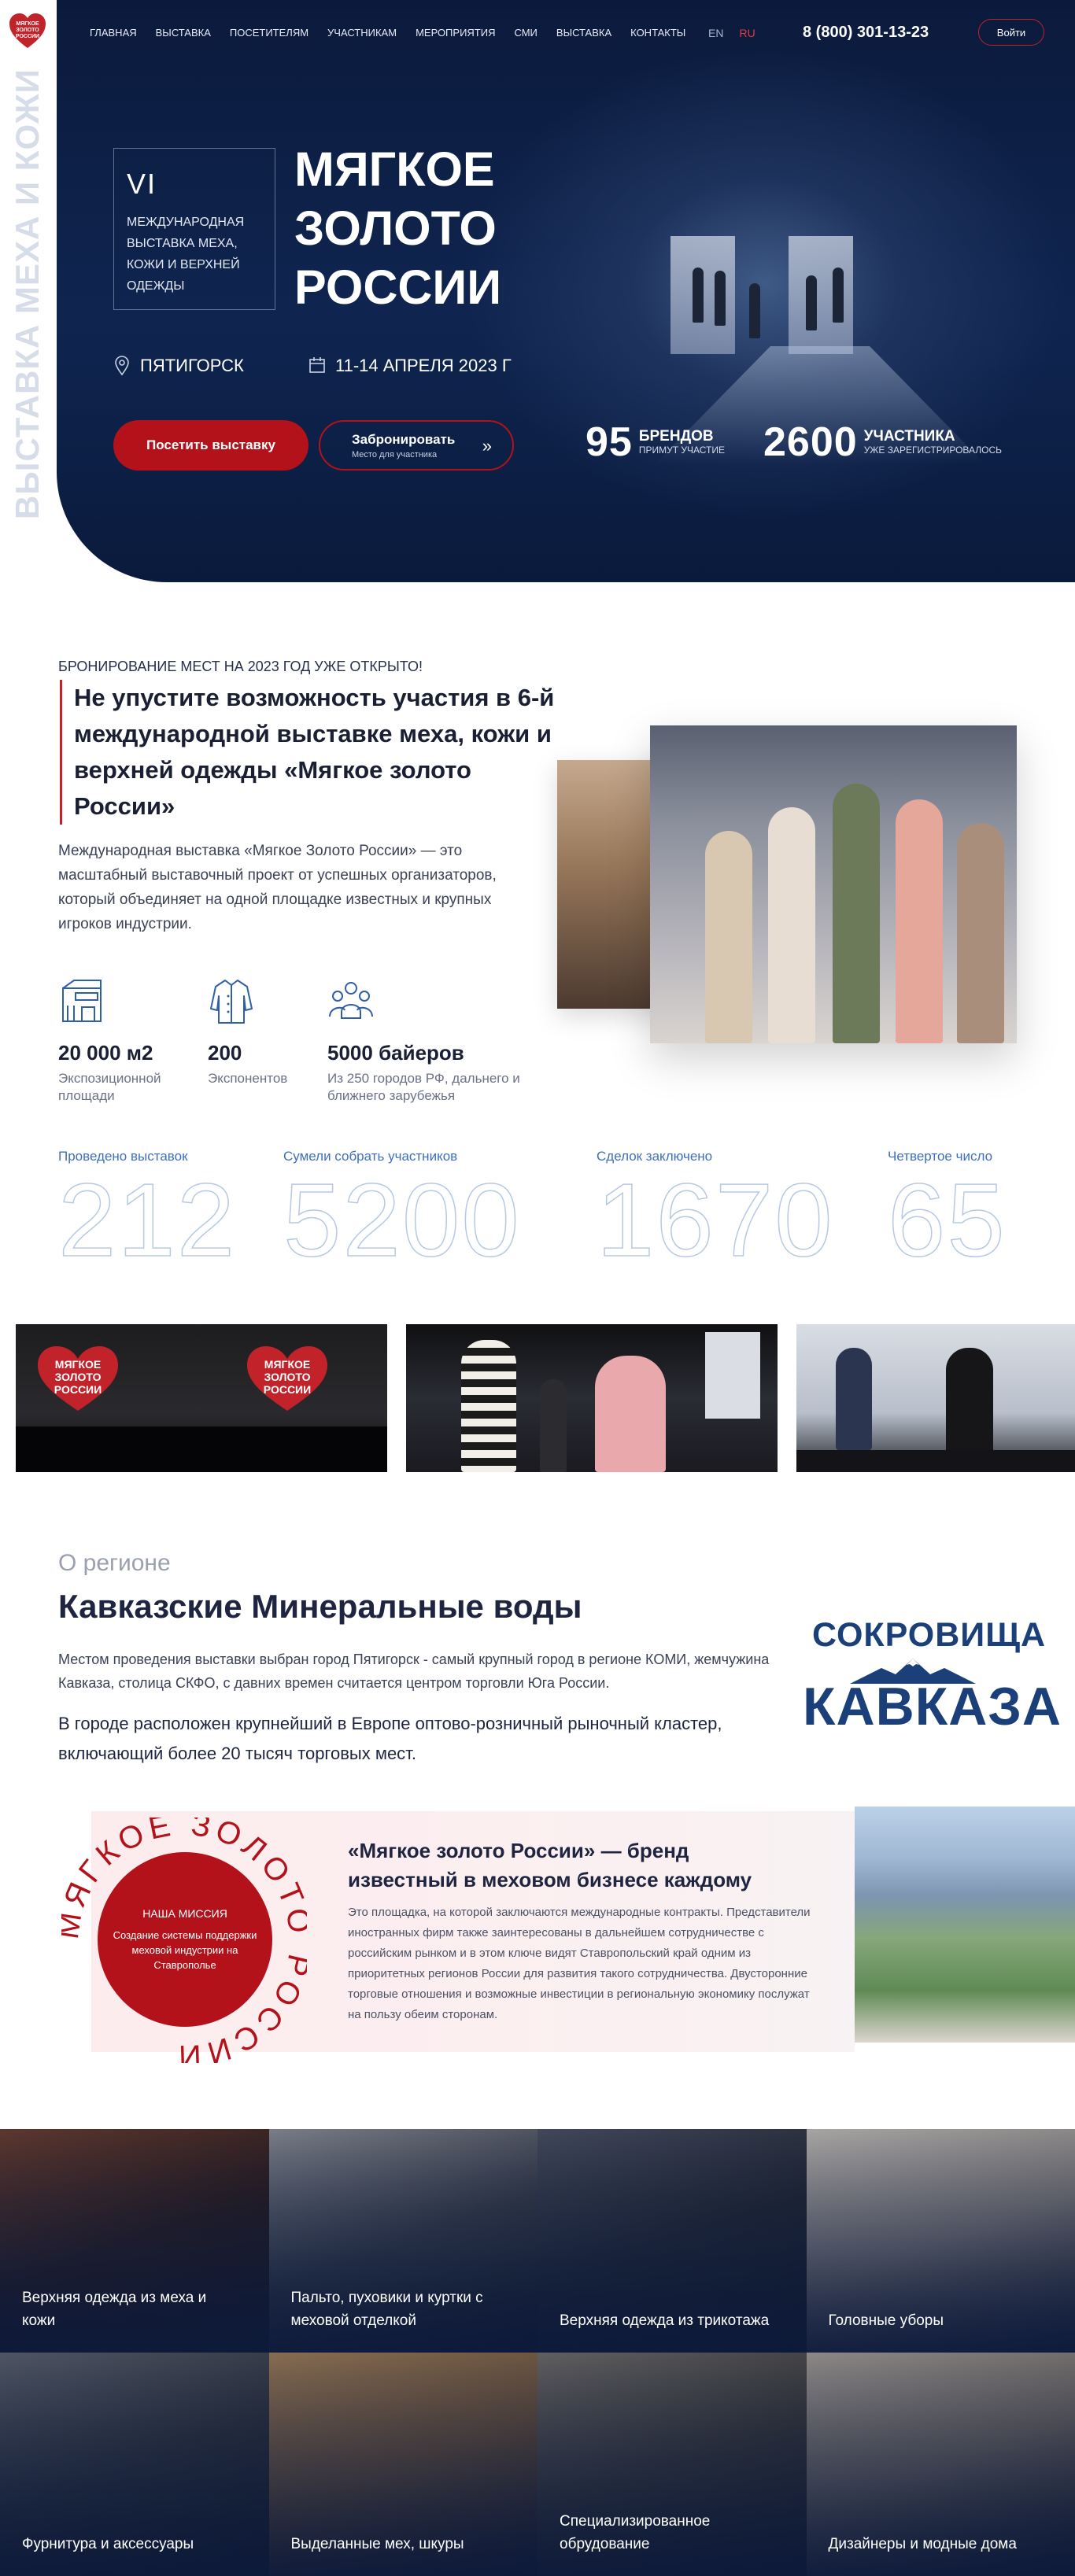 The height and width of the screenshot is (2576, 1075). I want to click on model-pink-coat, so click(630, 1414).